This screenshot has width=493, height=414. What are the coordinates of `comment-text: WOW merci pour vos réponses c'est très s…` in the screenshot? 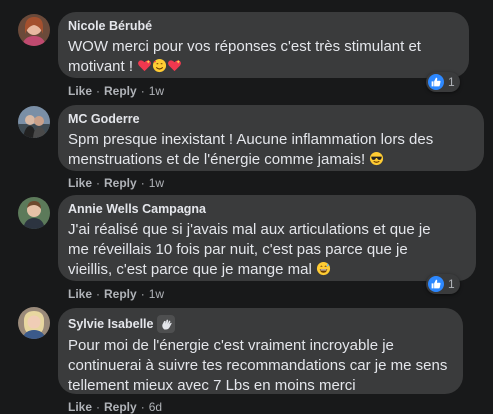 It's located at (262, 58).